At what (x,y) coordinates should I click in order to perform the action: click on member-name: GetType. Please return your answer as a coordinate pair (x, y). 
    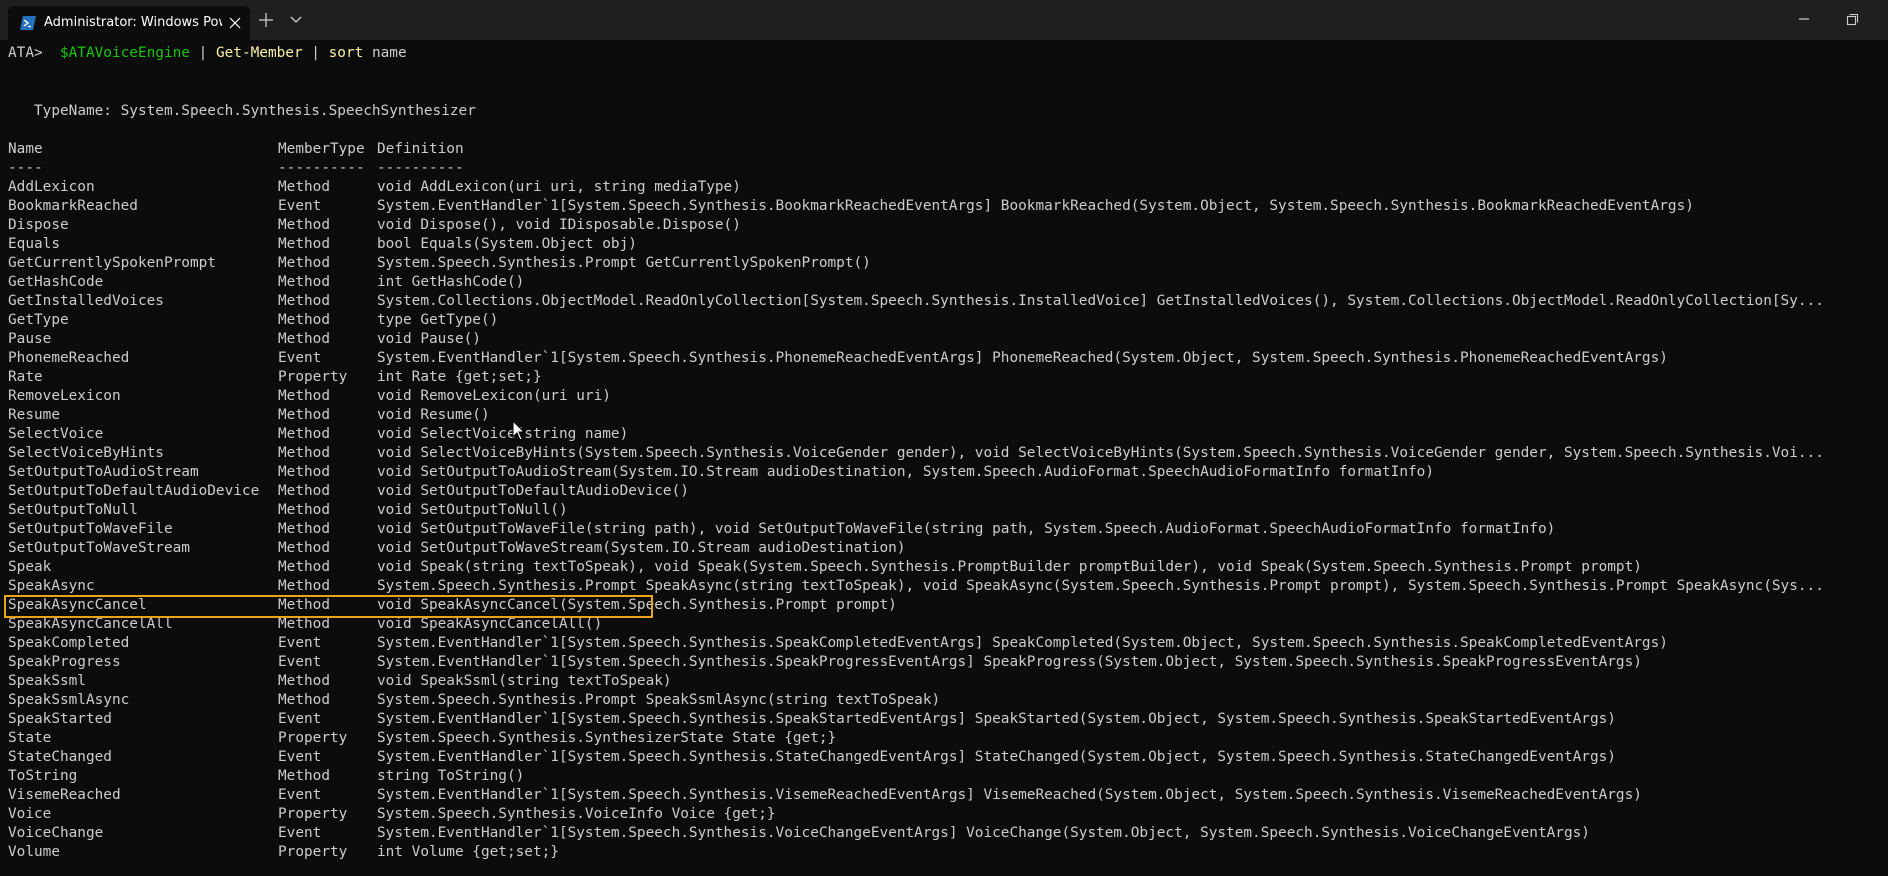
    Looking at the image, I should click on (38, 320).